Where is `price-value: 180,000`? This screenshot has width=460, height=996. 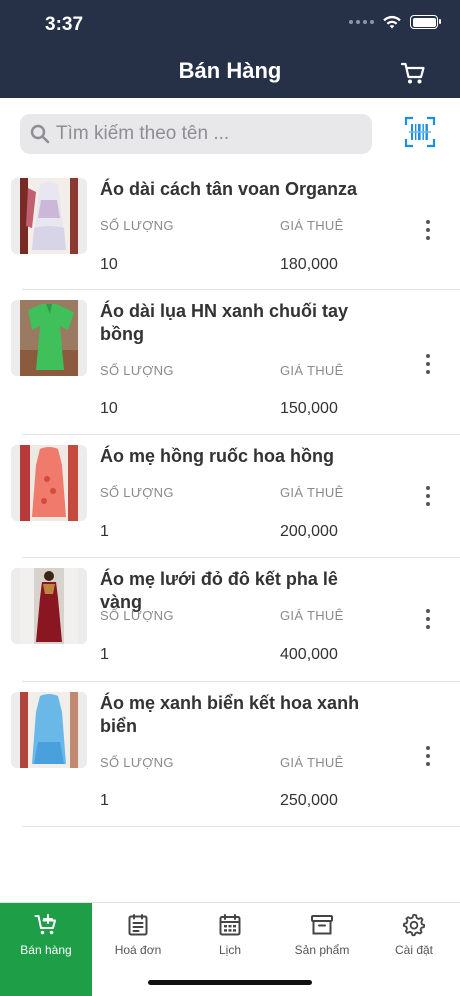 price-value: 180,000 is located at coordinates (309, 264).